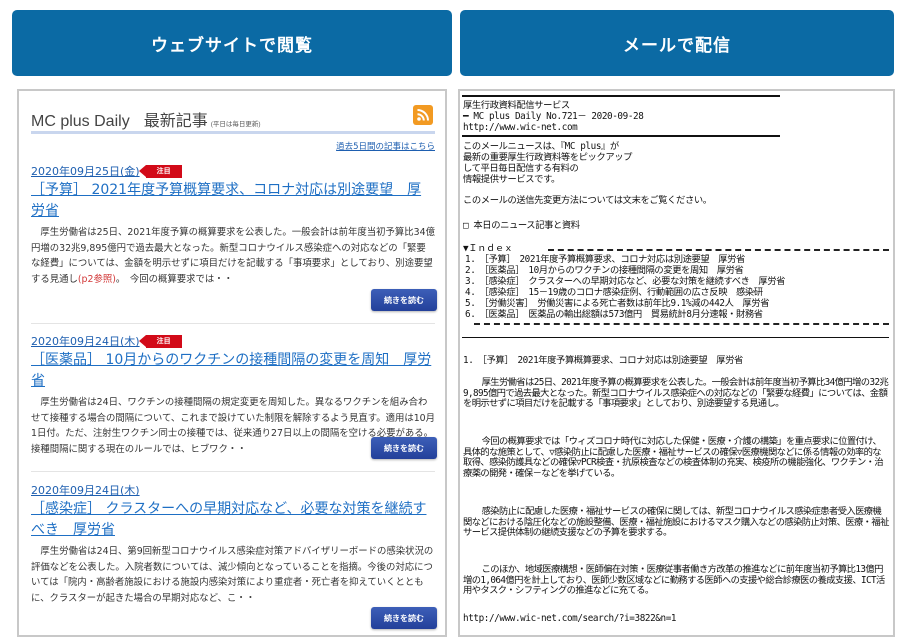 The image size is (909, 642). I want to click on tab-email: メールで配信, so click(677, 43).